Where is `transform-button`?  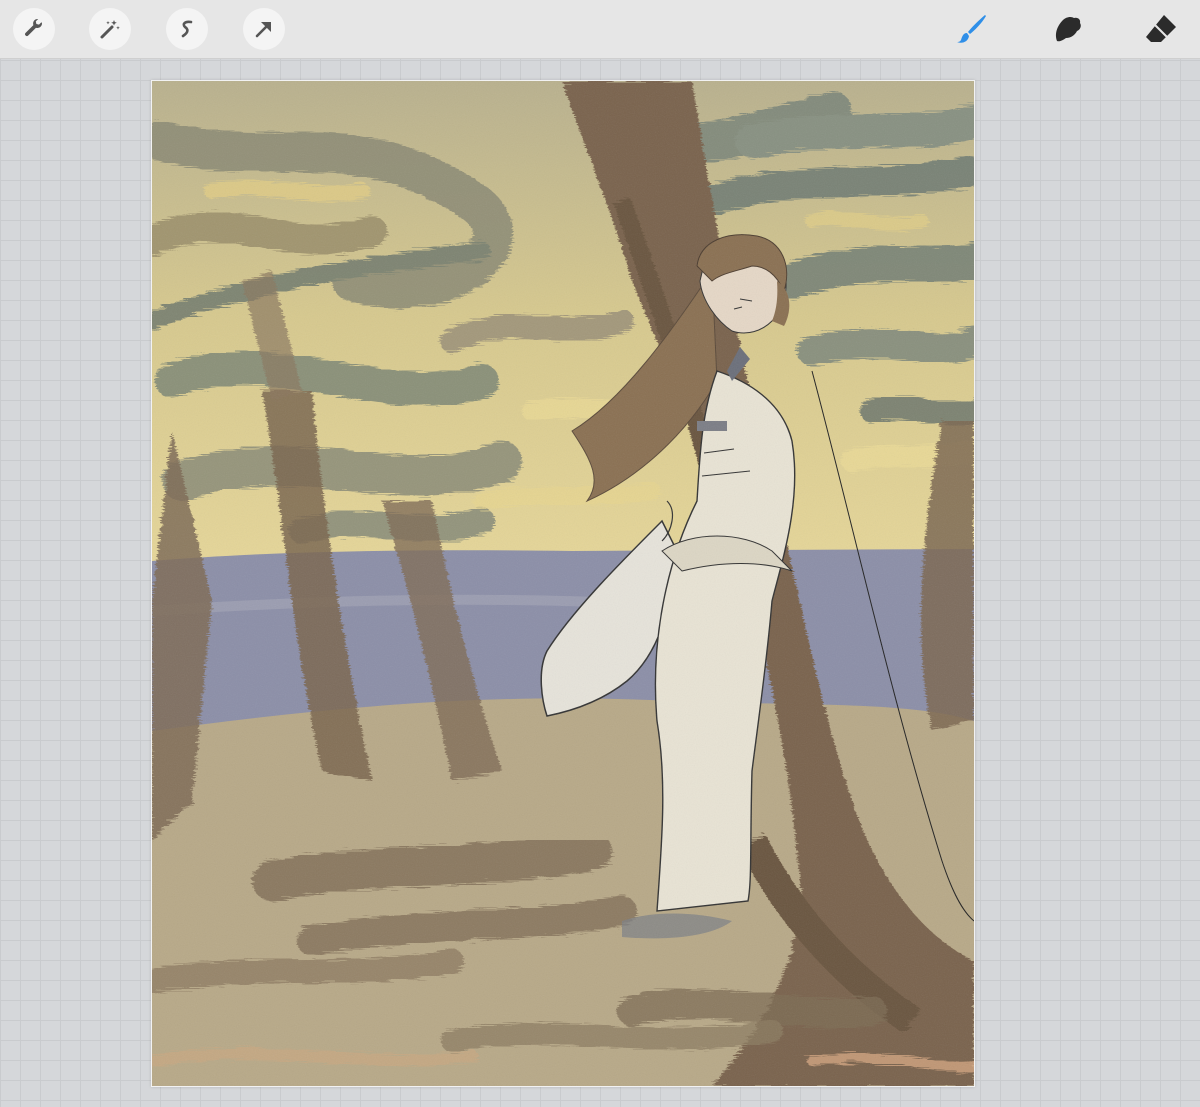 transform-button is located at coordinates (264, 29).